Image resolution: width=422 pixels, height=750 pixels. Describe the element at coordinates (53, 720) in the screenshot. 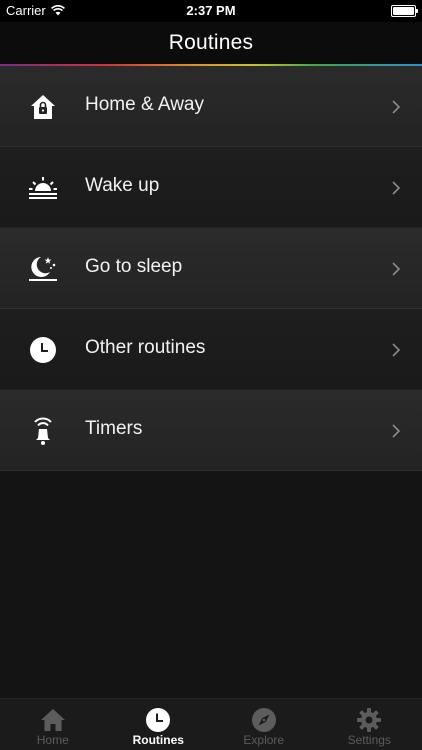

I see `house-icon` at that location.